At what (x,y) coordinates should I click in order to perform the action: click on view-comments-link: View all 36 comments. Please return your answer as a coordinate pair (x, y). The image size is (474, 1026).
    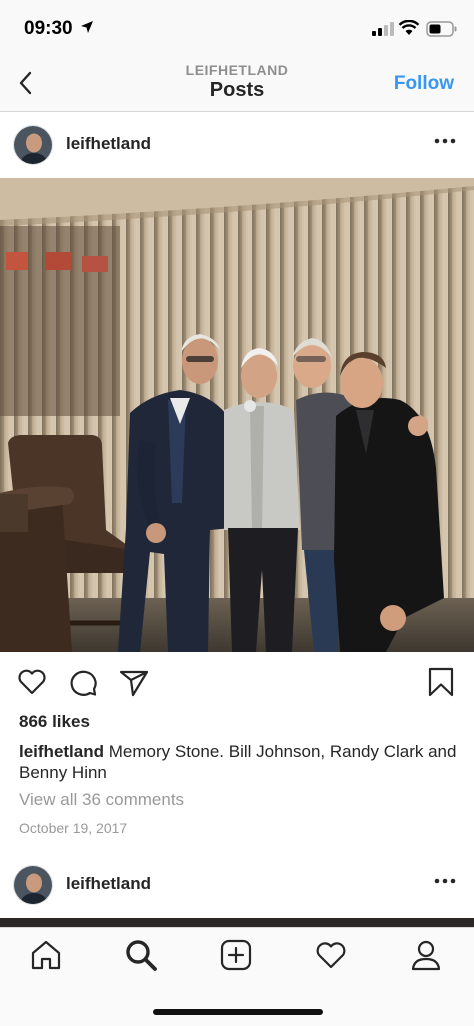
    Looking at the image, I should click on (101, 800).